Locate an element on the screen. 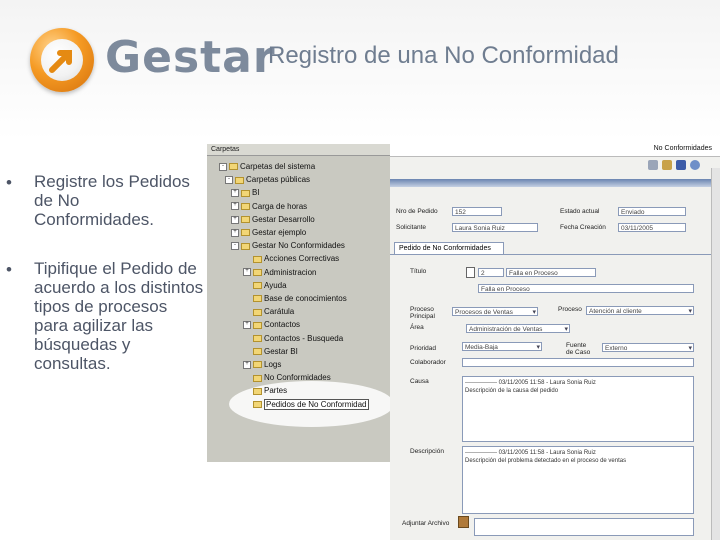  adjuntar-archivo-label: Adjuntar Archivo is located at coordinates (426, 523).